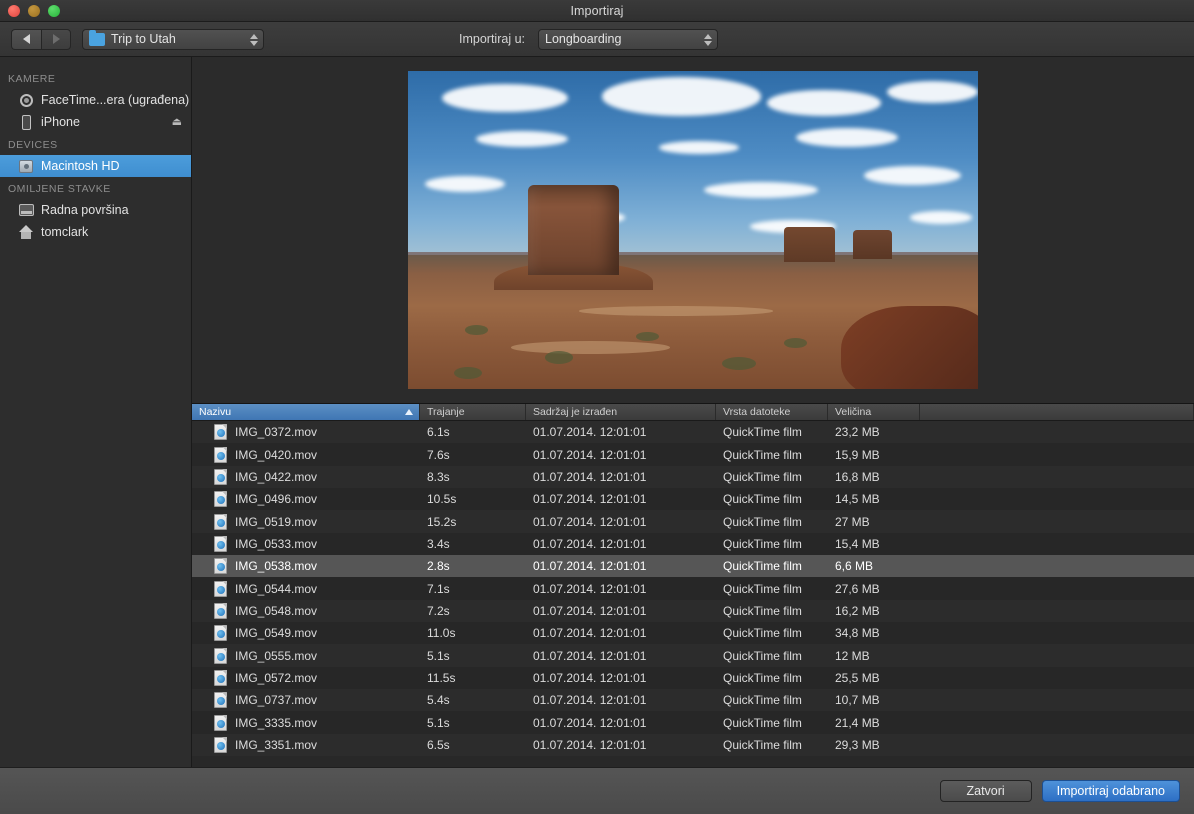 Image resolution: width=1194 pixels, height=814 pixels. What do you see at coordinates (857, 700) in the screenshot?
I see `cell-size: 10,7 MB` at bounding box center [857, 700].